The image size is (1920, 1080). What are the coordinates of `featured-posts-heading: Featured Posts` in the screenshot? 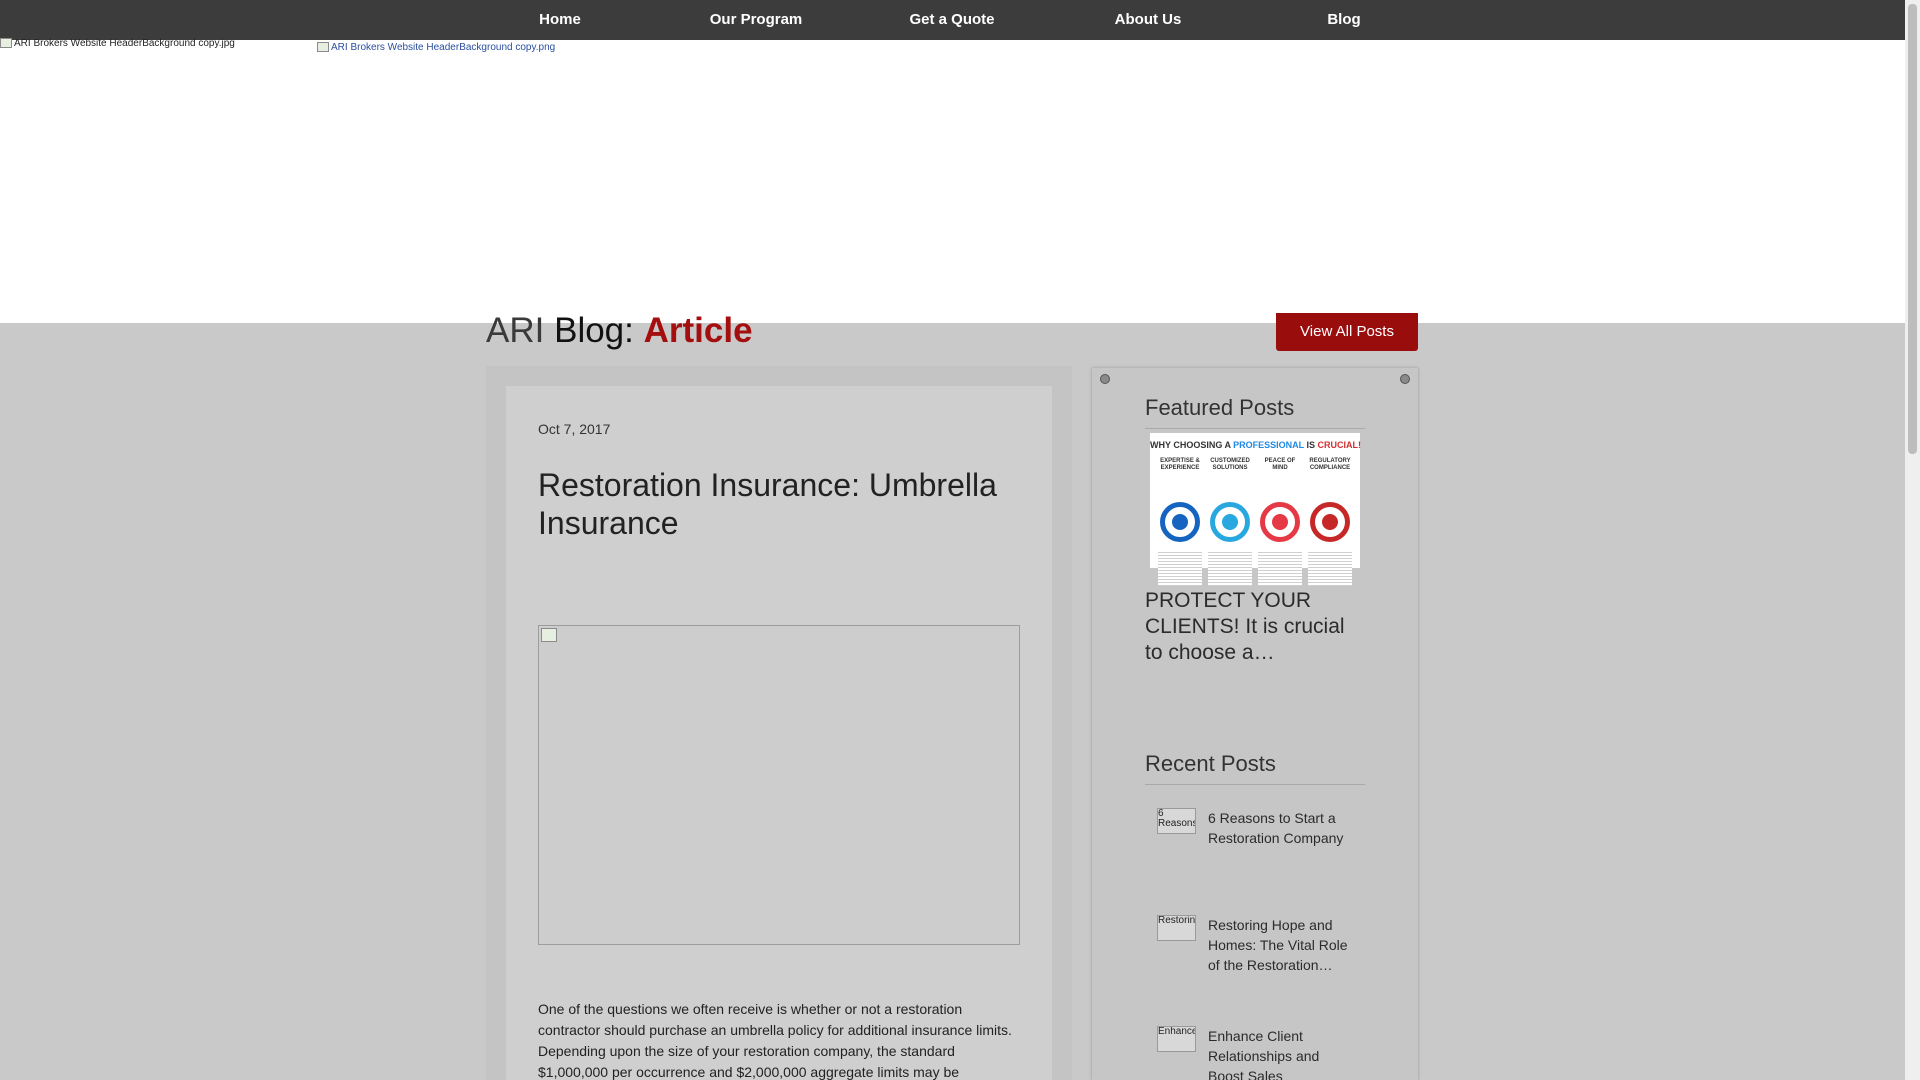 It's located at (1220, 407).